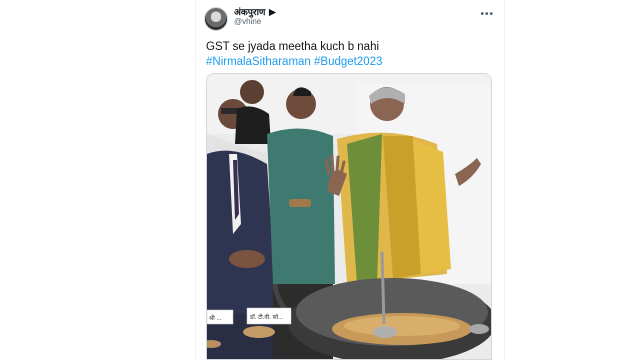 This screenshot has height=360, width=640. What do you see at coordinates (352, 62) in the screenshot?
I see `tweet-hashtags: #NirmalaSitharaman #Budget2023` at bounding box center [352, 62].